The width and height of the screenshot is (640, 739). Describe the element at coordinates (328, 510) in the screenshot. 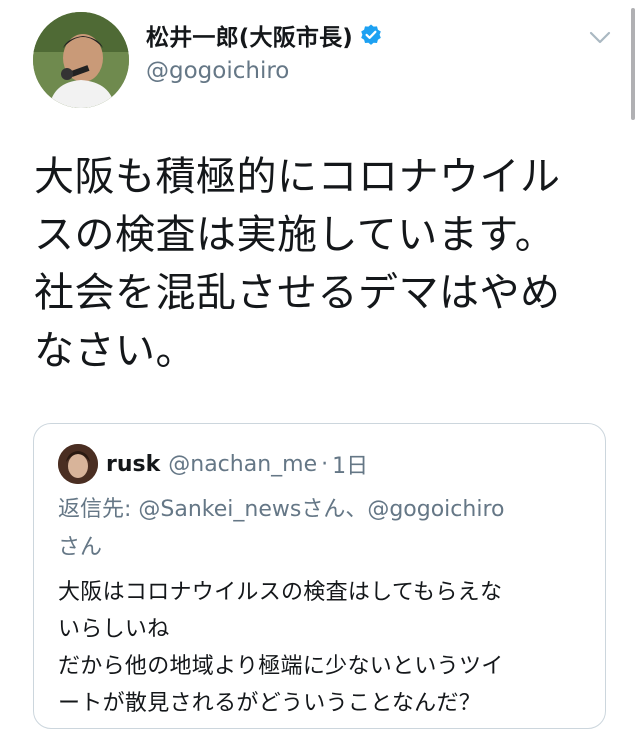

I see `reply-to-line: 返信先: @Sankei_newsさん、@gogoichiro` at that location.